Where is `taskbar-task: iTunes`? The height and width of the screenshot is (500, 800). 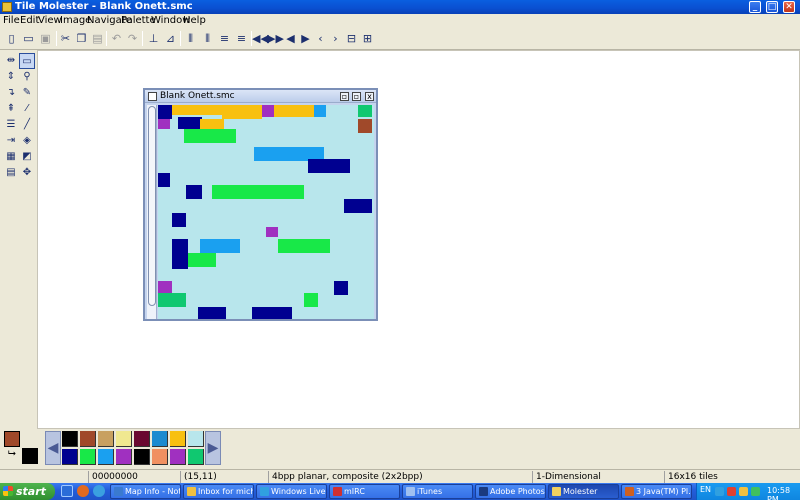 taskbar-task: iTunes is located at coordinates (437, 491).